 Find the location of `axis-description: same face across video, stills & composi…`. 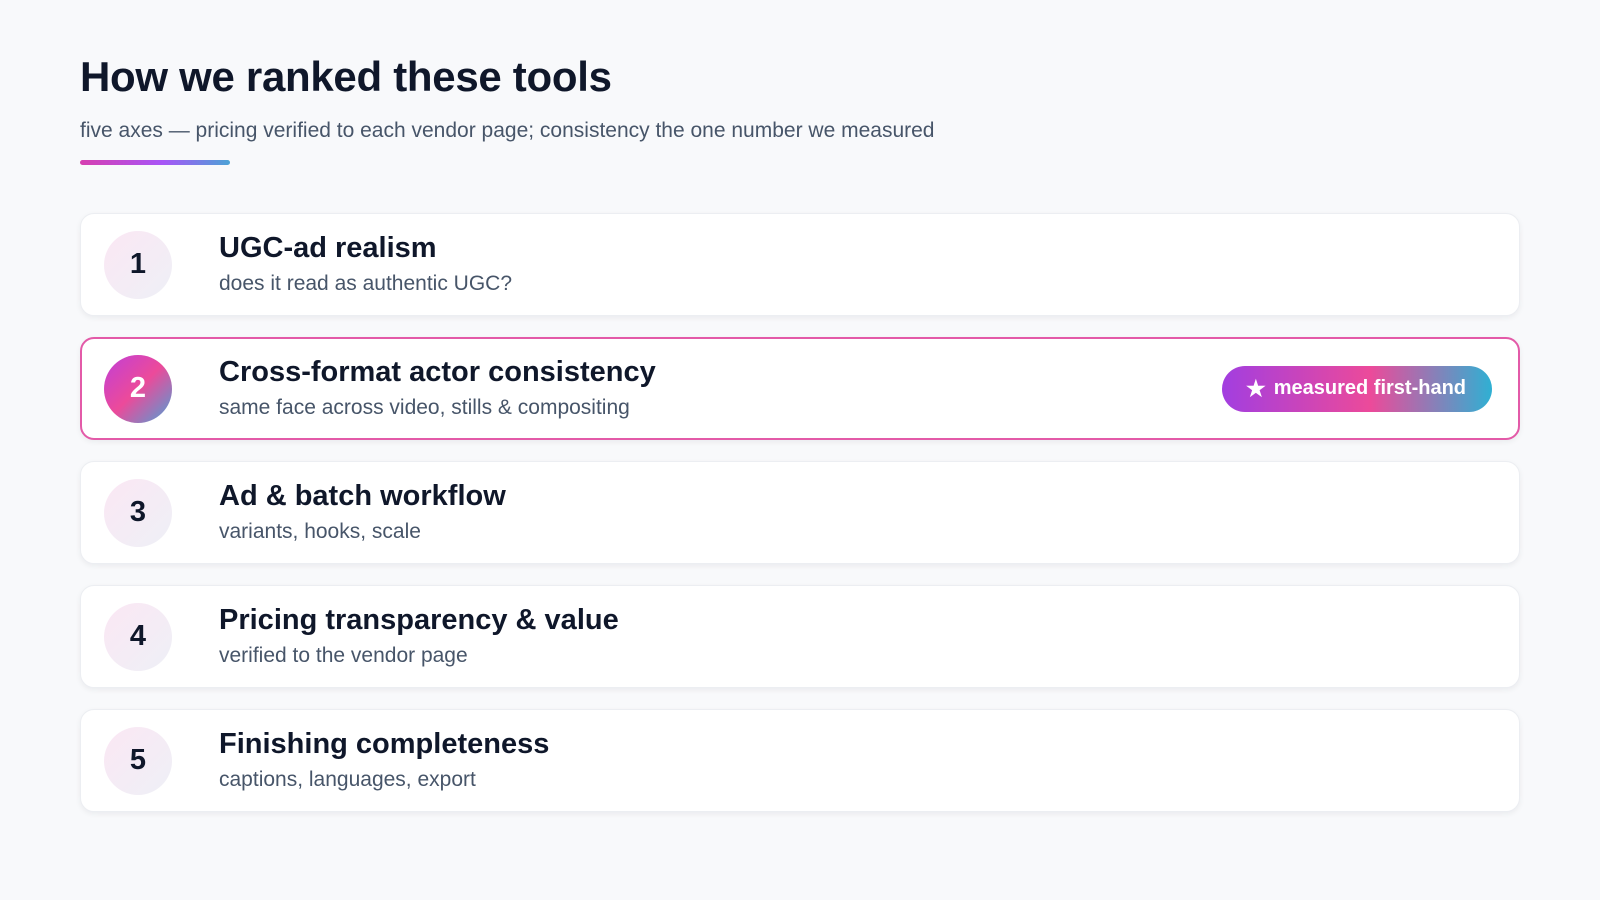

axis-description: same face across video, stills & composi… is located at coordinates (424, 407).